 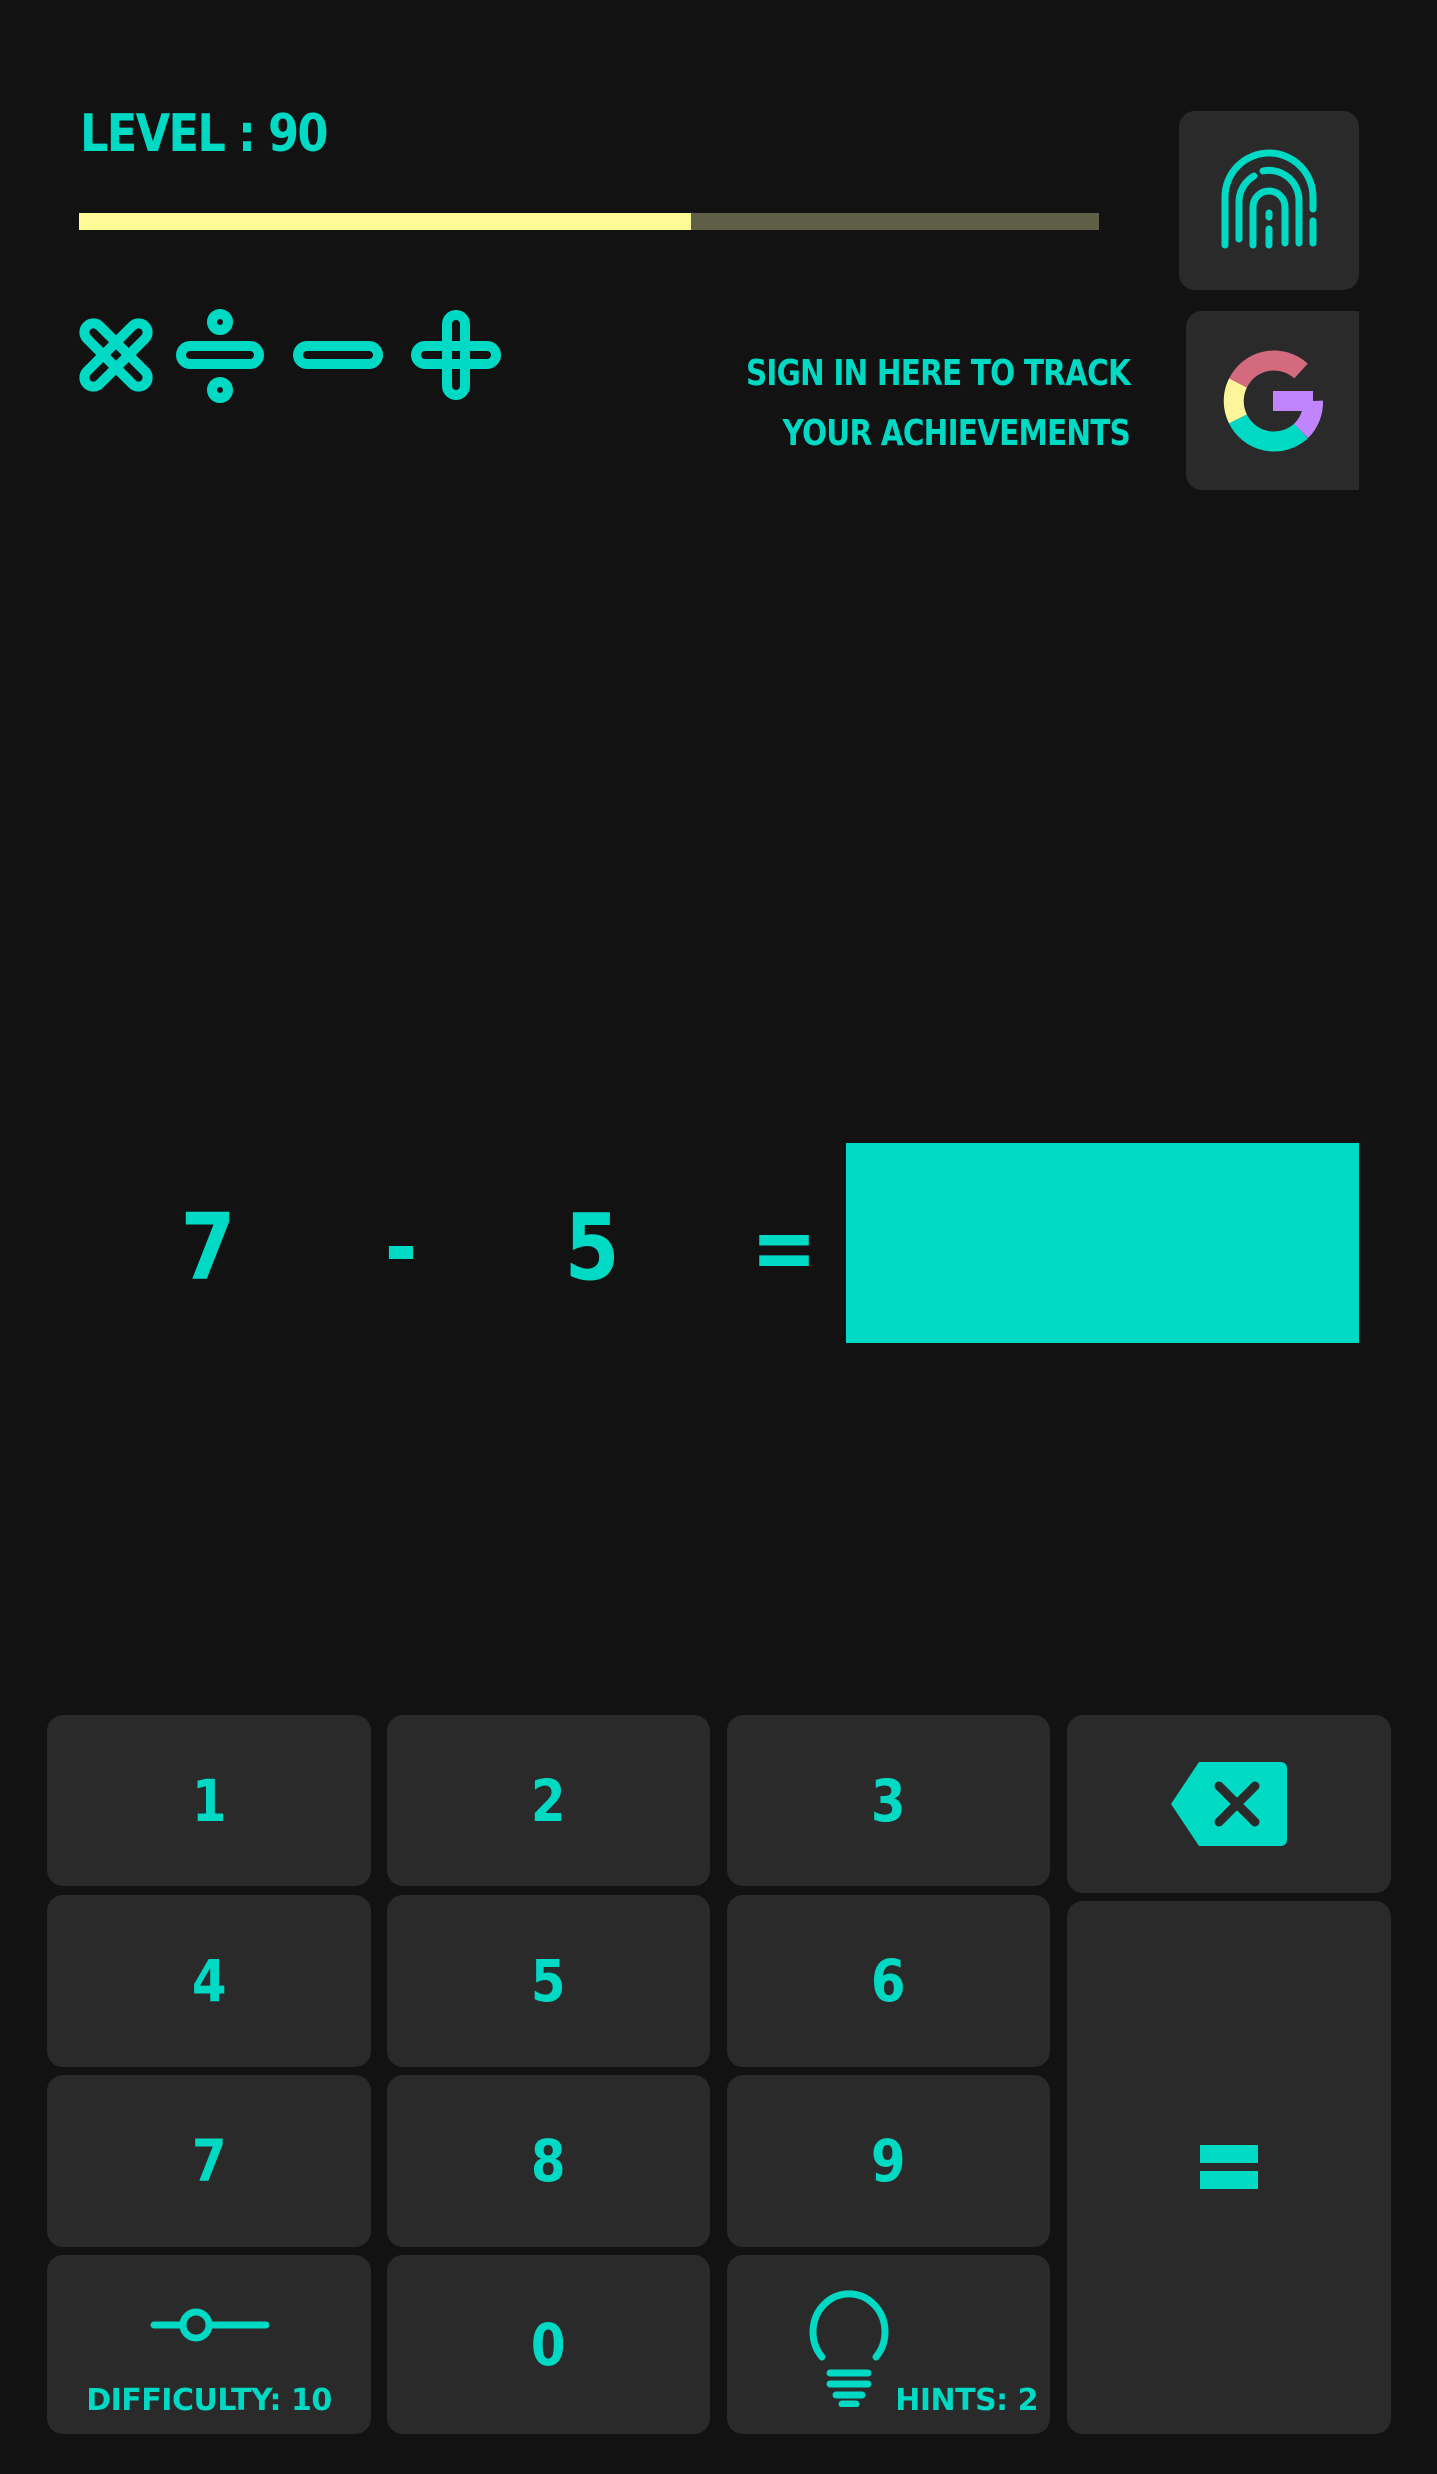 I want to click on key-9-label: 9, so click(x=888, y=2161).